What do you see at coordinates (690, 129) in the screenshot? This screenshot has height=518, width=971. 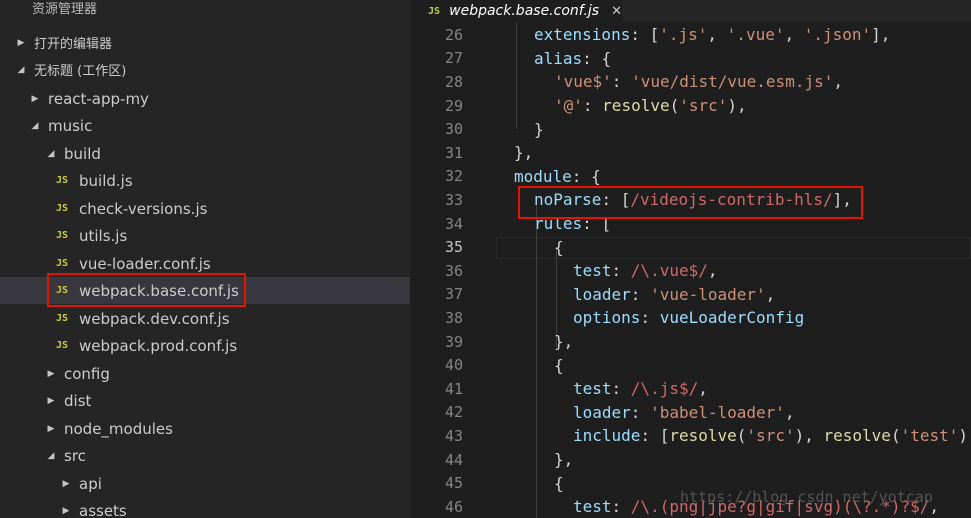 I see `code-line: 30 }` at bounding box center [690, 129].